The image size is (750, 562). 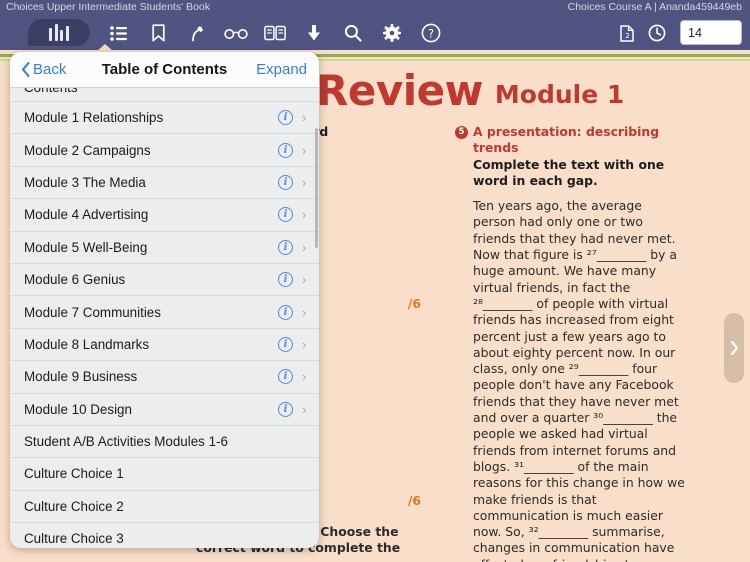 I want to click on toc-item-label: Culture Choice 1, so click(x=74, y=474).